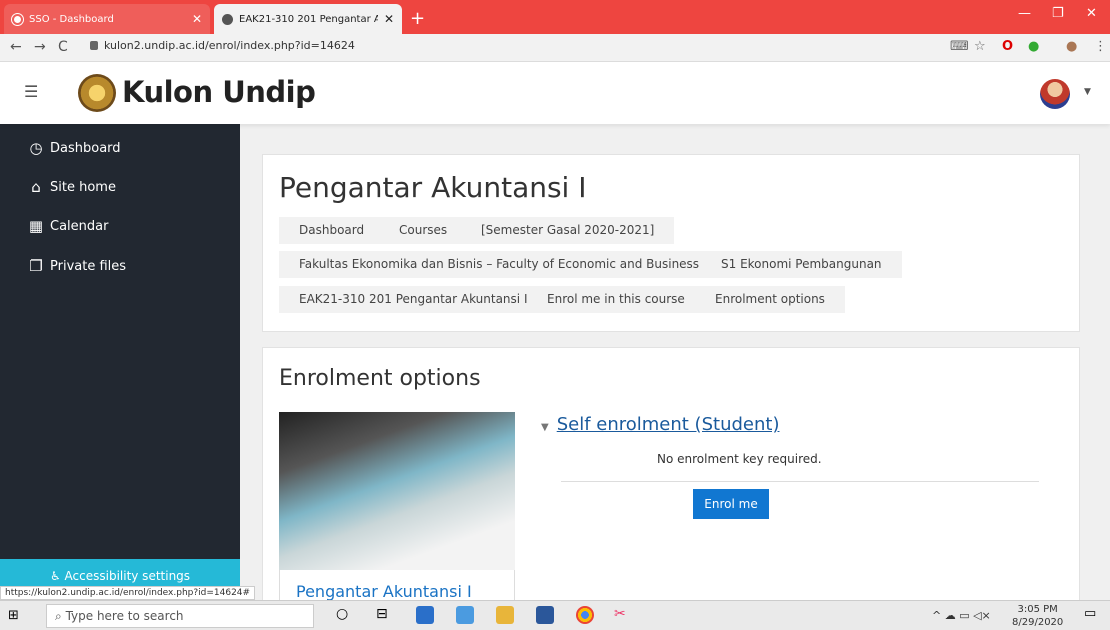 This screenshot has width=1110, height=630. What do you see at coordinates (616, 299) in the screenshot?
I see `breadcrumb-enrol-me: Enrol me in this course` at bounding box center [616, 299].